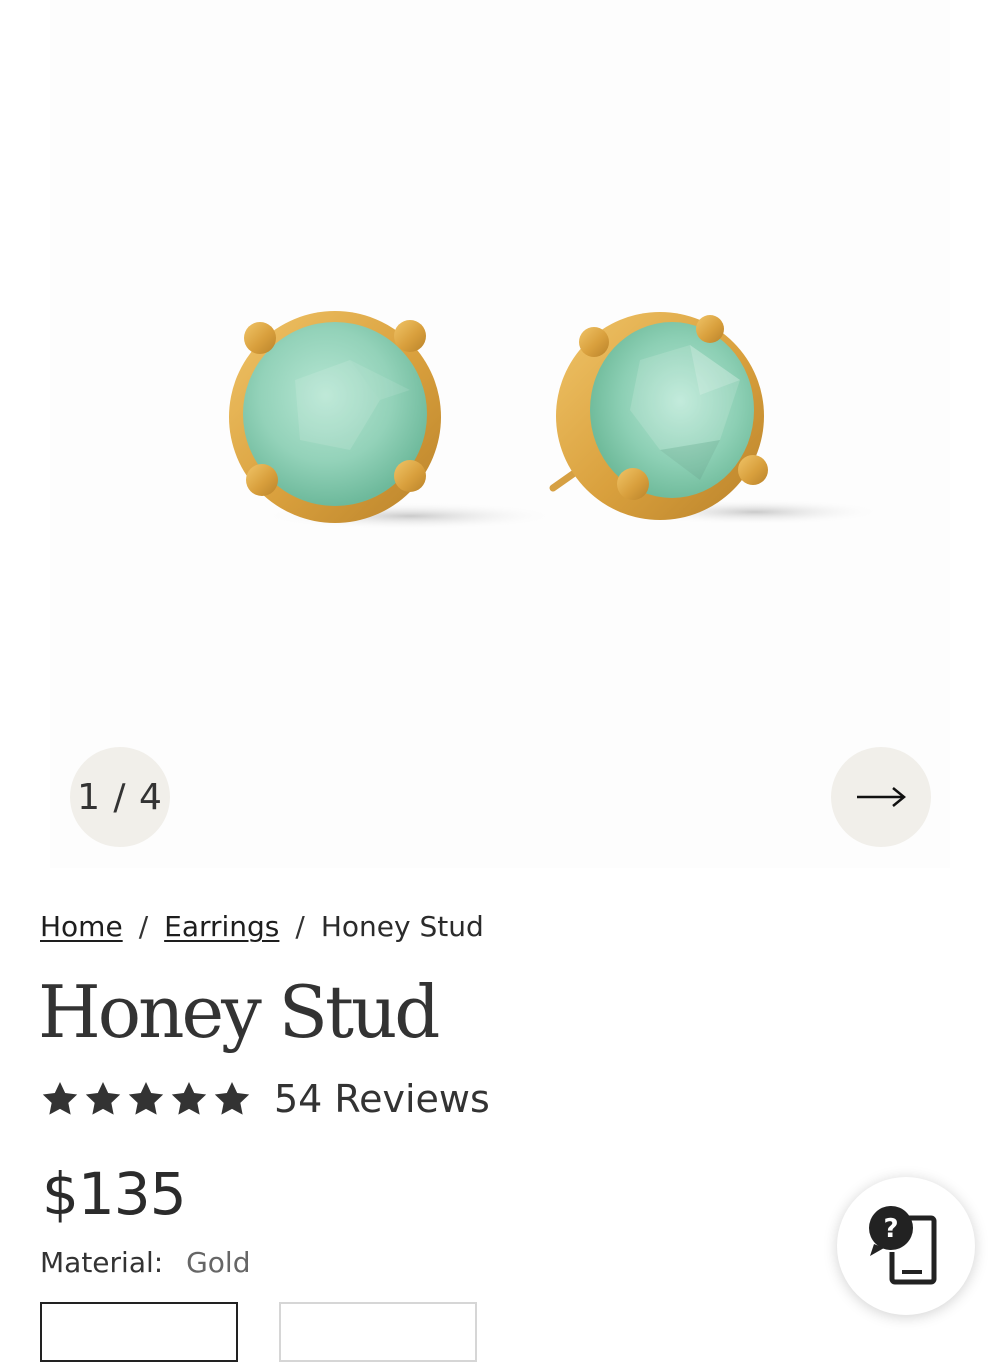 The height and width of the screenshot is (1362, 1000). What do you see at coordinates (102, 1262) in the screenshot?
I see `material-label: Material:` at bounding box center [102, 1262].